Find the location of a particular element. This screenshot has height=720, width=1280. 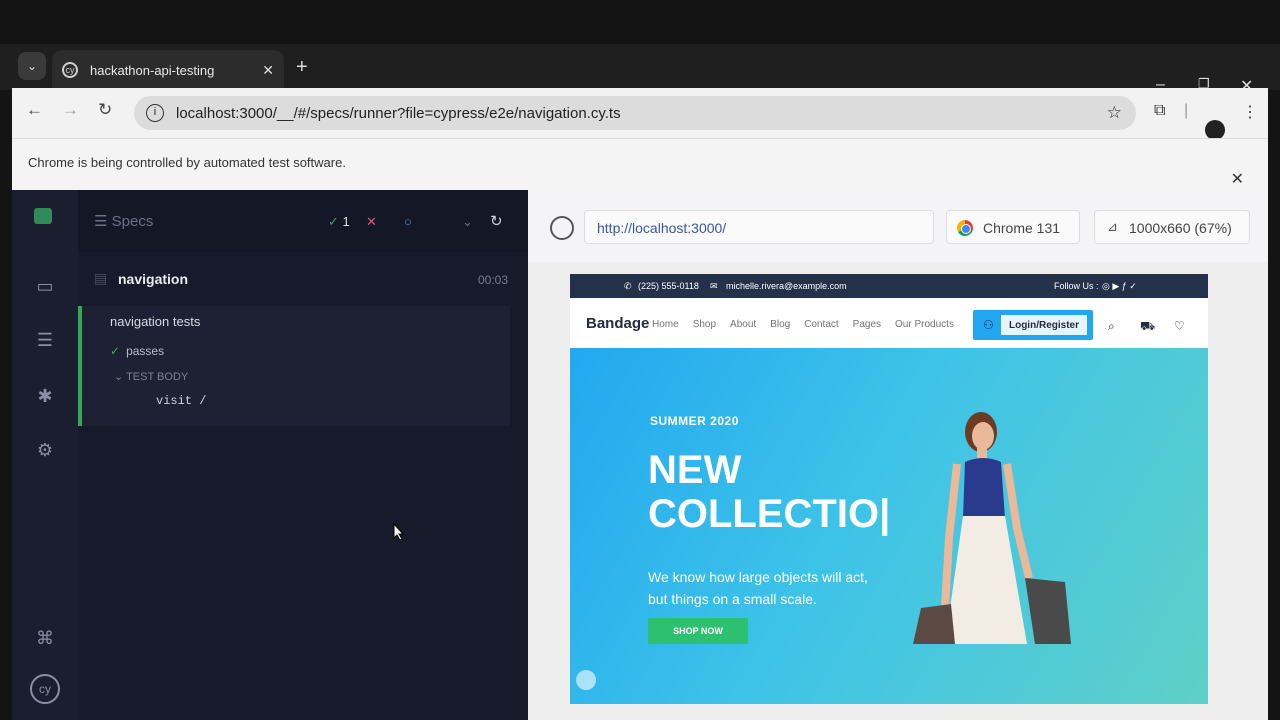

command-visit: visit / is located at coordinates (181, 401).